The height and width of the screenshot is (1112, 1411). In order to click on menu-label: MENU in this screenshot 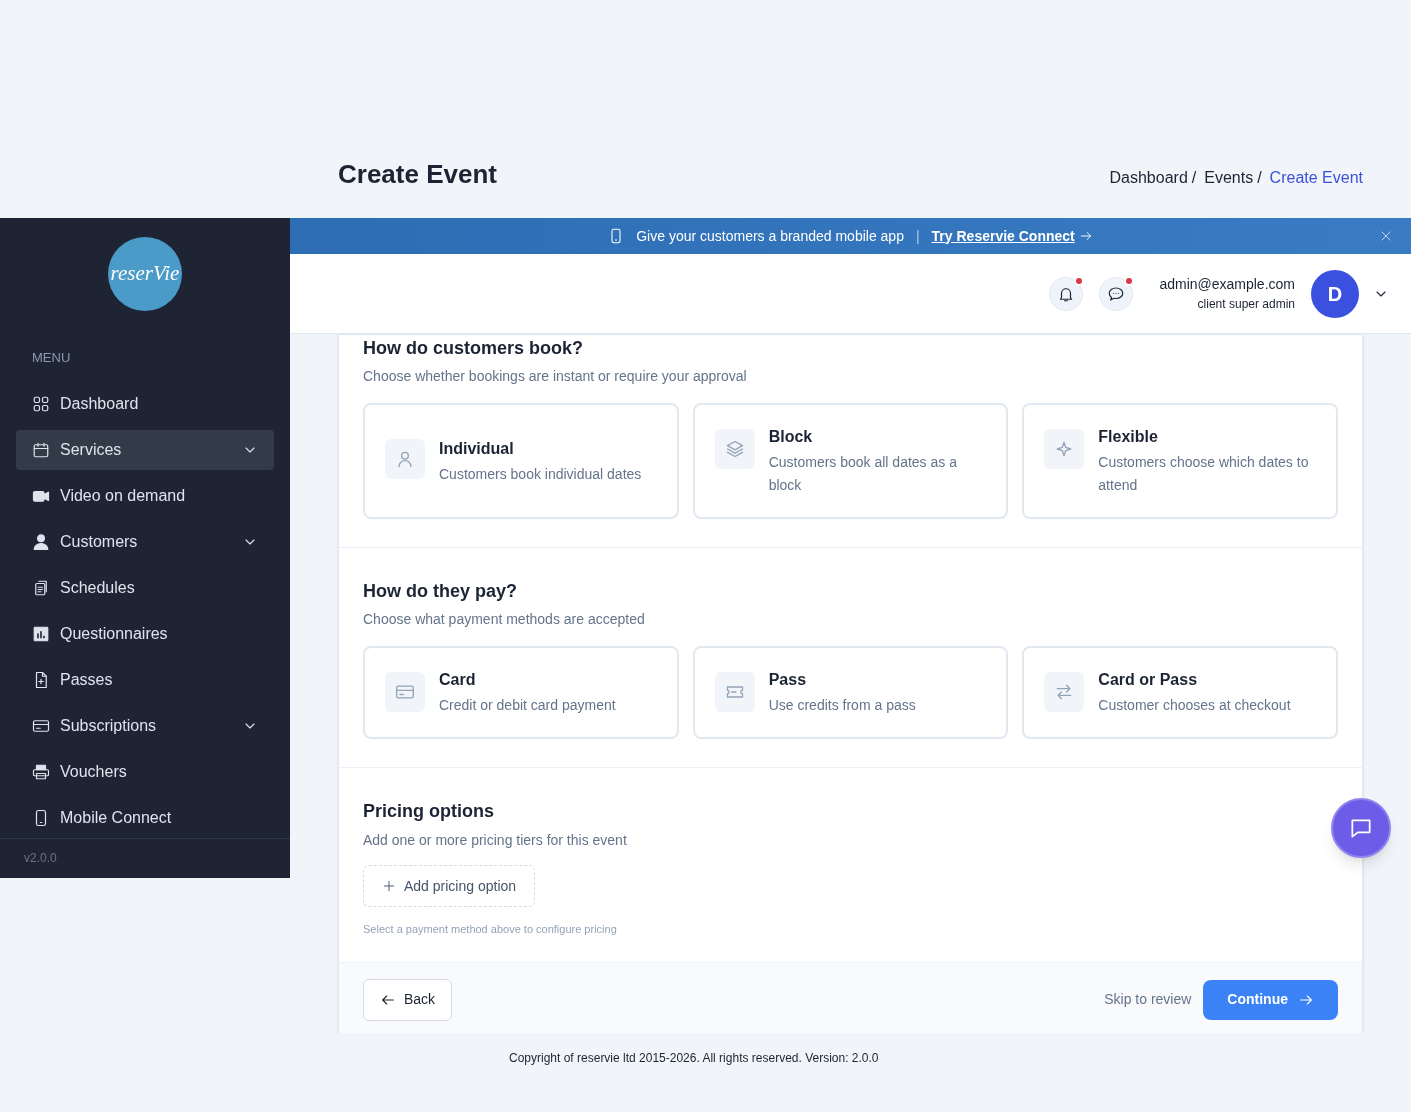, I will do `click(52, 358)`.